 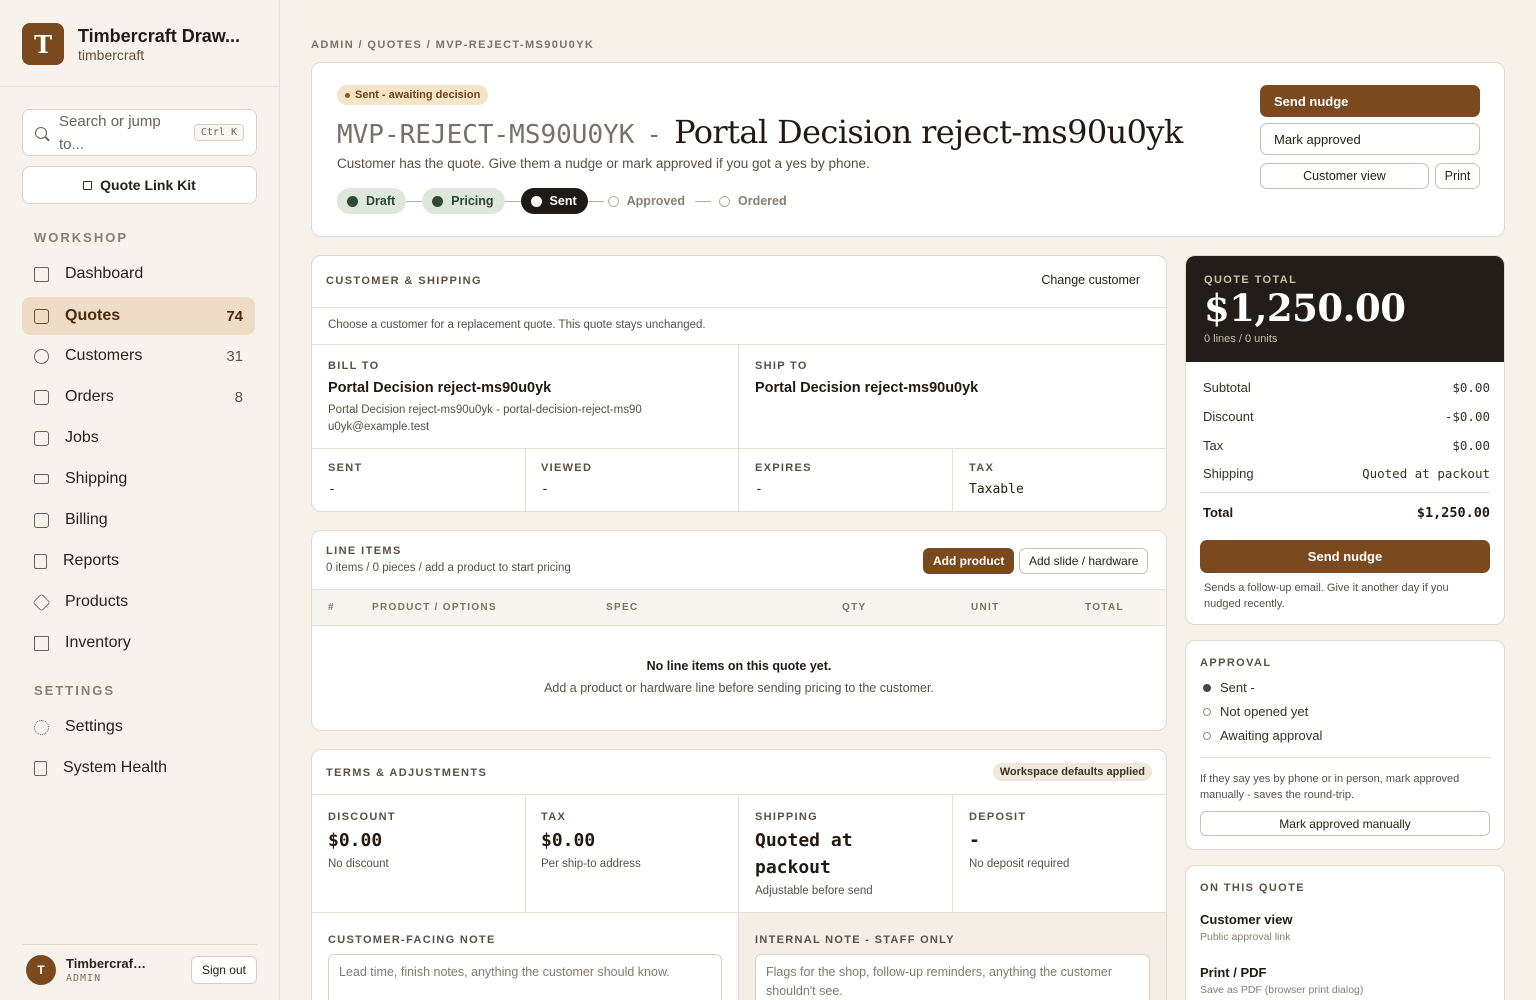 I want to click on add-product-button: Add product, so click(x=969, y=561).